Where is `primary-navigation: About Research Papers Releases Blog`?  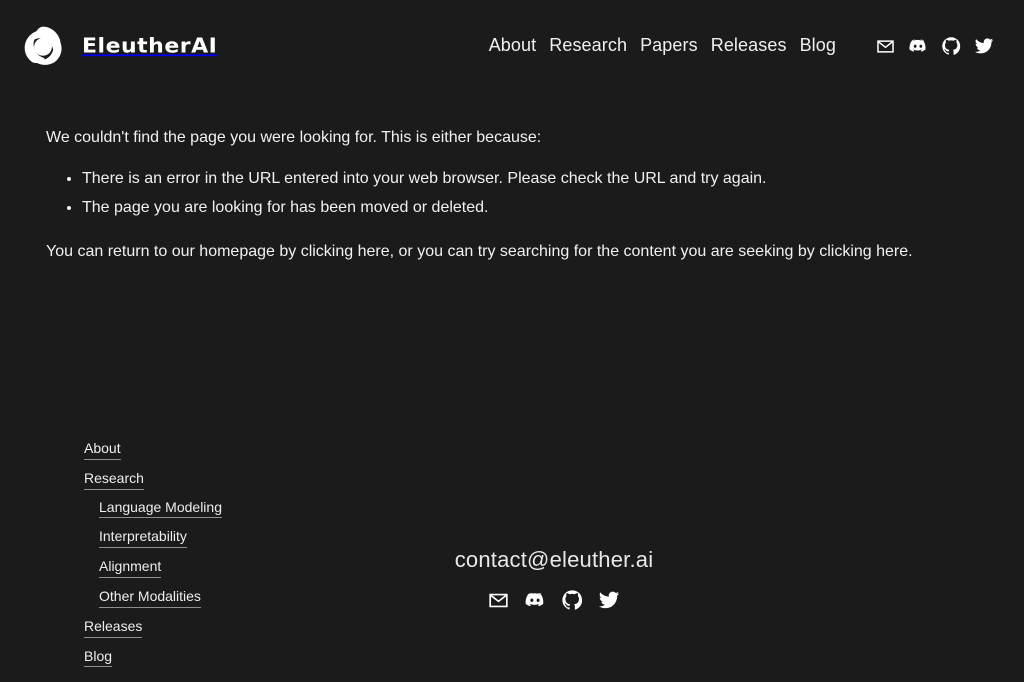 primary-navigation: About Research Papers Releases Blog is located at coordinates (741, 46).